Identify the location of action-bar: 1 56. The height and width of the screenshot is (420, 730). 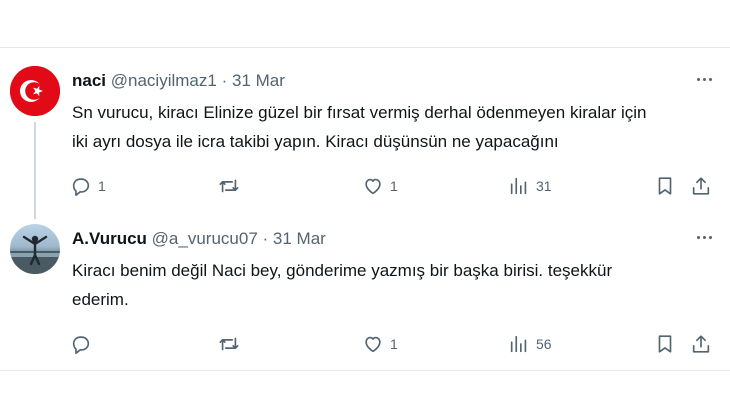
(365, 344).